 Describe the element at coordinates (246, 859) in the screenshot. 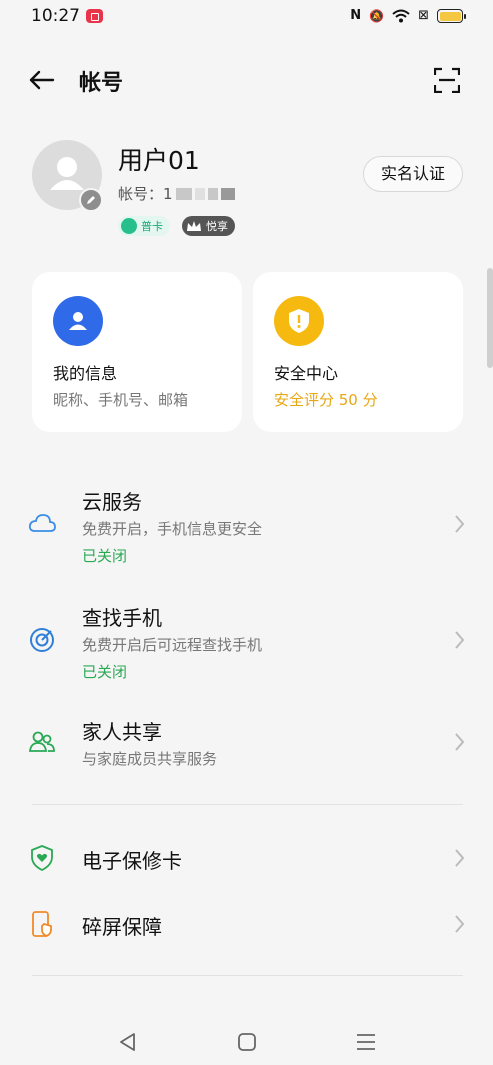

I see `list-item-warranty-card: 电子保修卡` at that location.